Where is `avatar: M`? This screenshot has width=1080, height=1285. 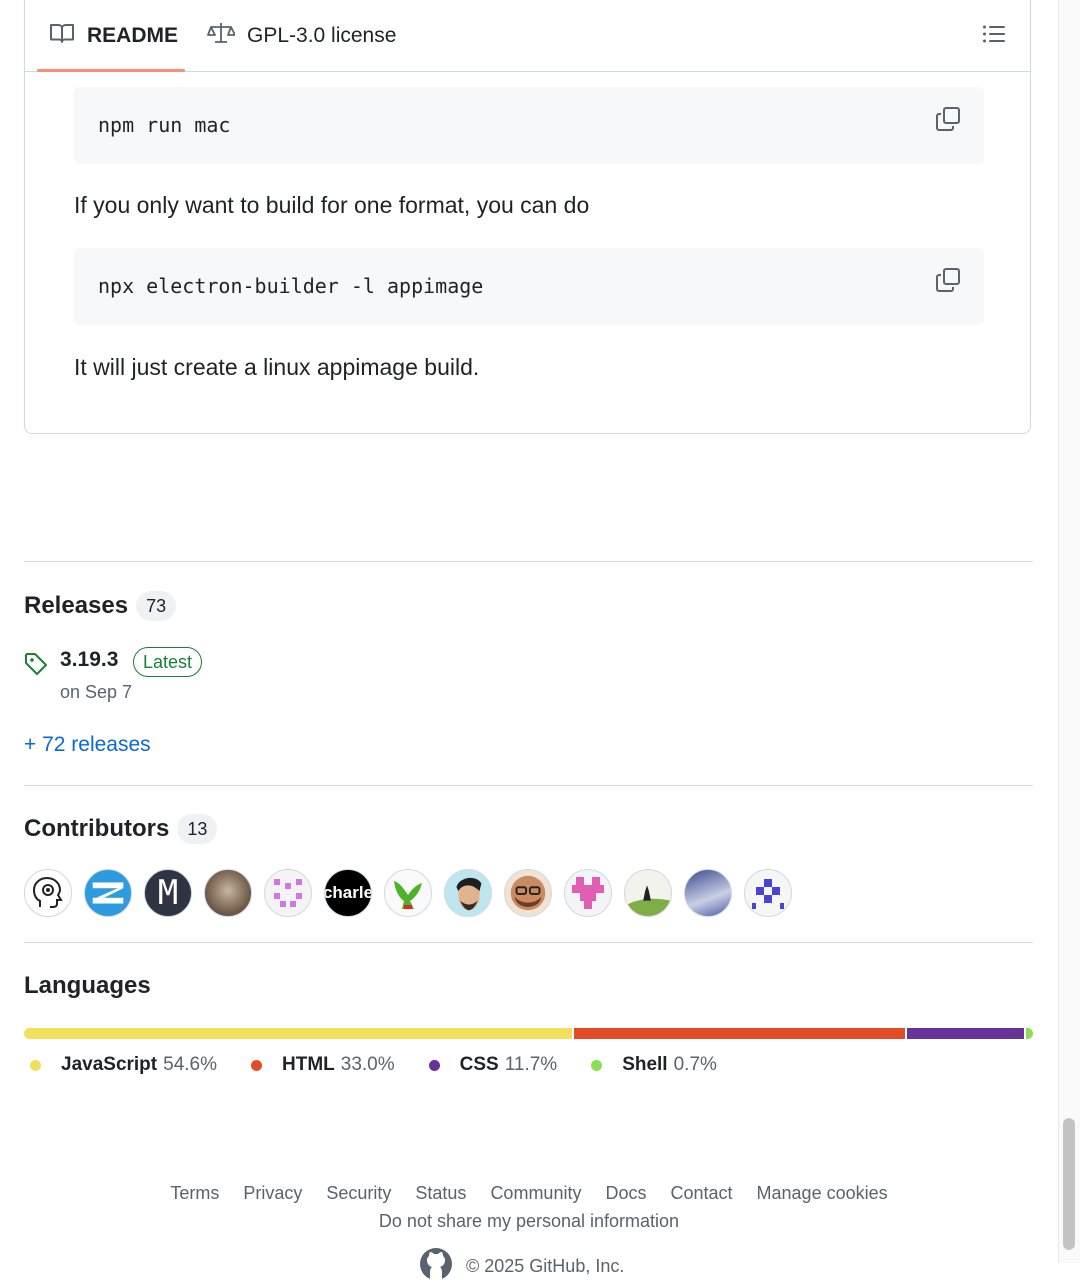
avatar: M is located at coordinates (168, 893).